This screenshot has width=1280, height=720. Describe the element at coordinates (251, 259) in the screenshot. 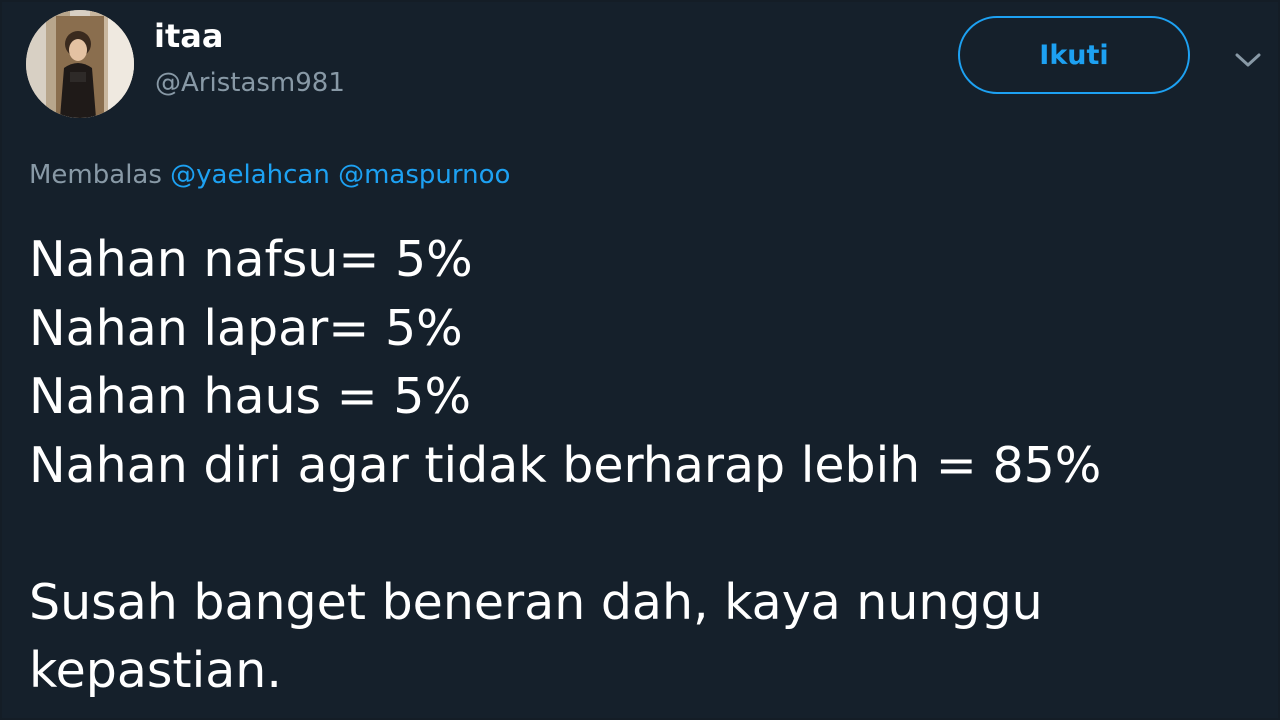

I see `tweet-line: Nahan nafsu= 5%` at that location.